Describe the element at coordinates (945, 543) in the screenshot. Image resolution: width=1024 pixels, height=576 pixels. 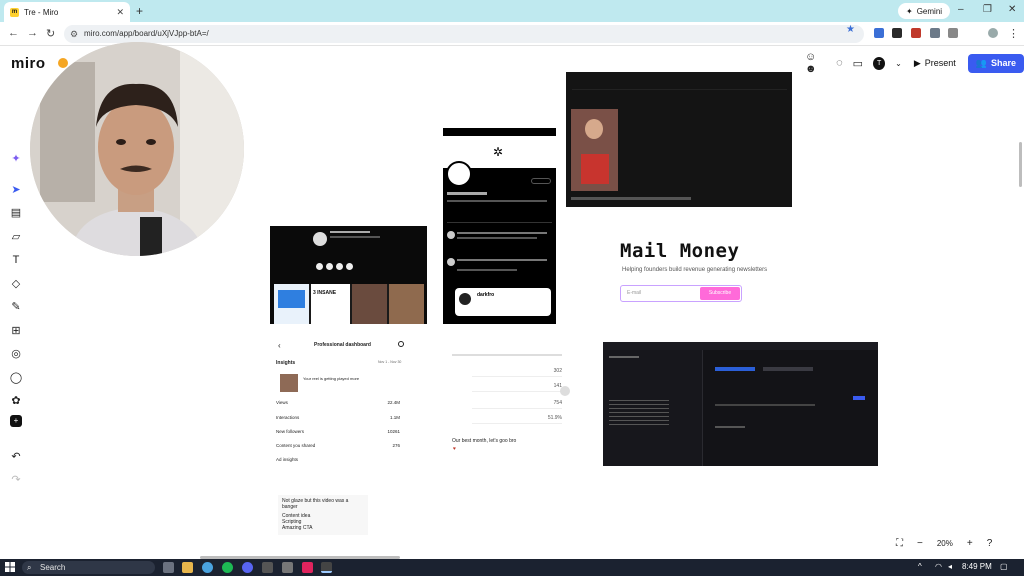
I see `zoom-level: 20%` at that location.